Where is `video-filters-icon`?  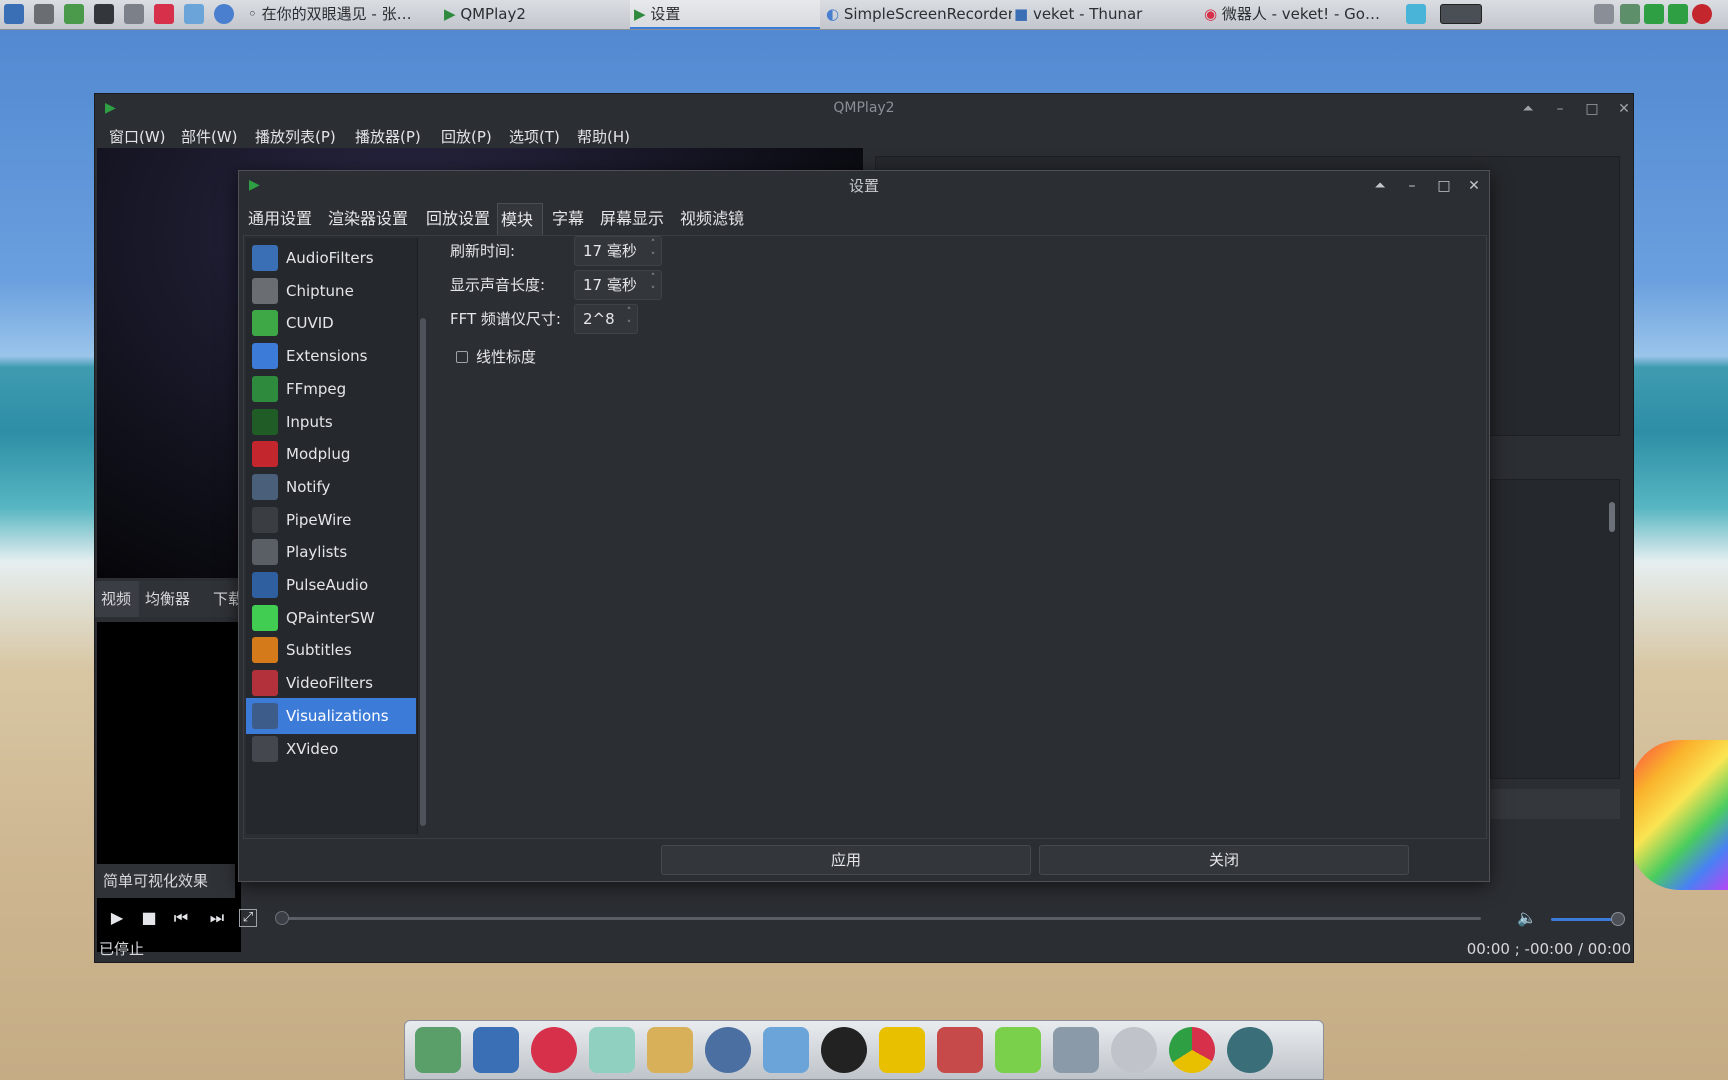
video-filters-icon is located at coordinates (265, 683).